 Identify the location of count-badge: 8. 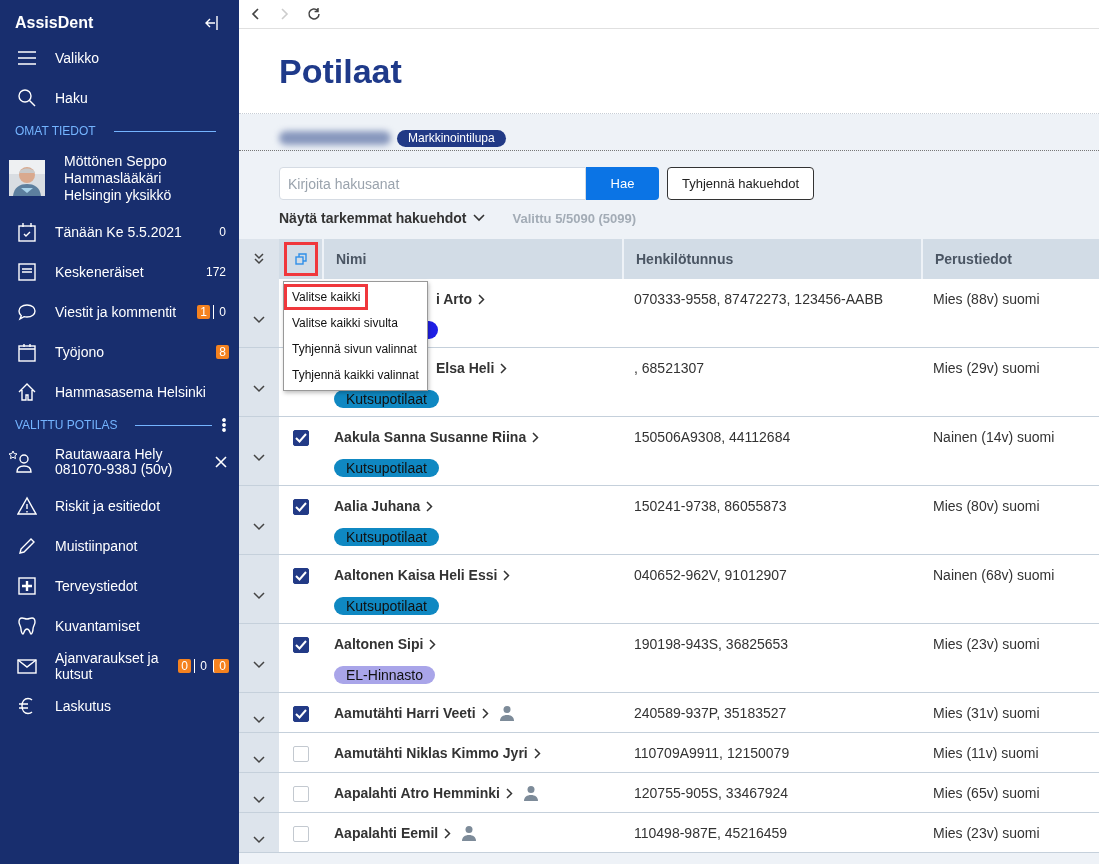
(222, 352).